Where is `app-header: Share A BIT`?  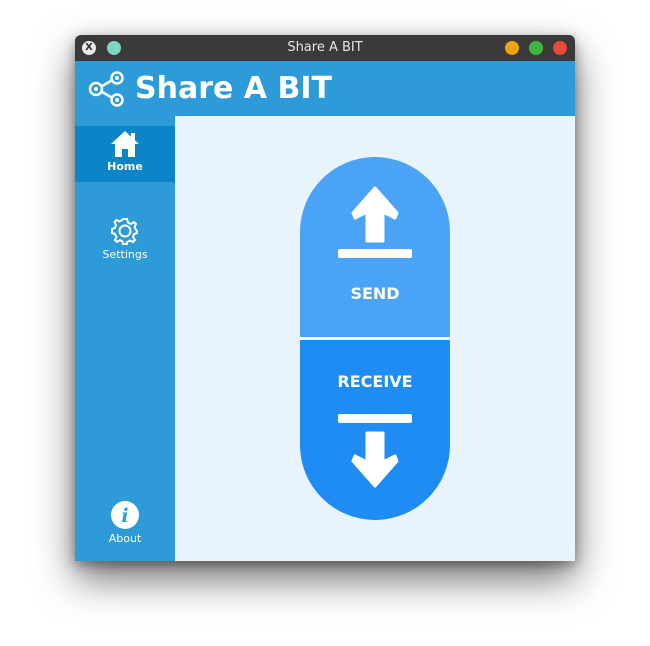
app-header: Share A BIT is located at coordinates (325, 88).